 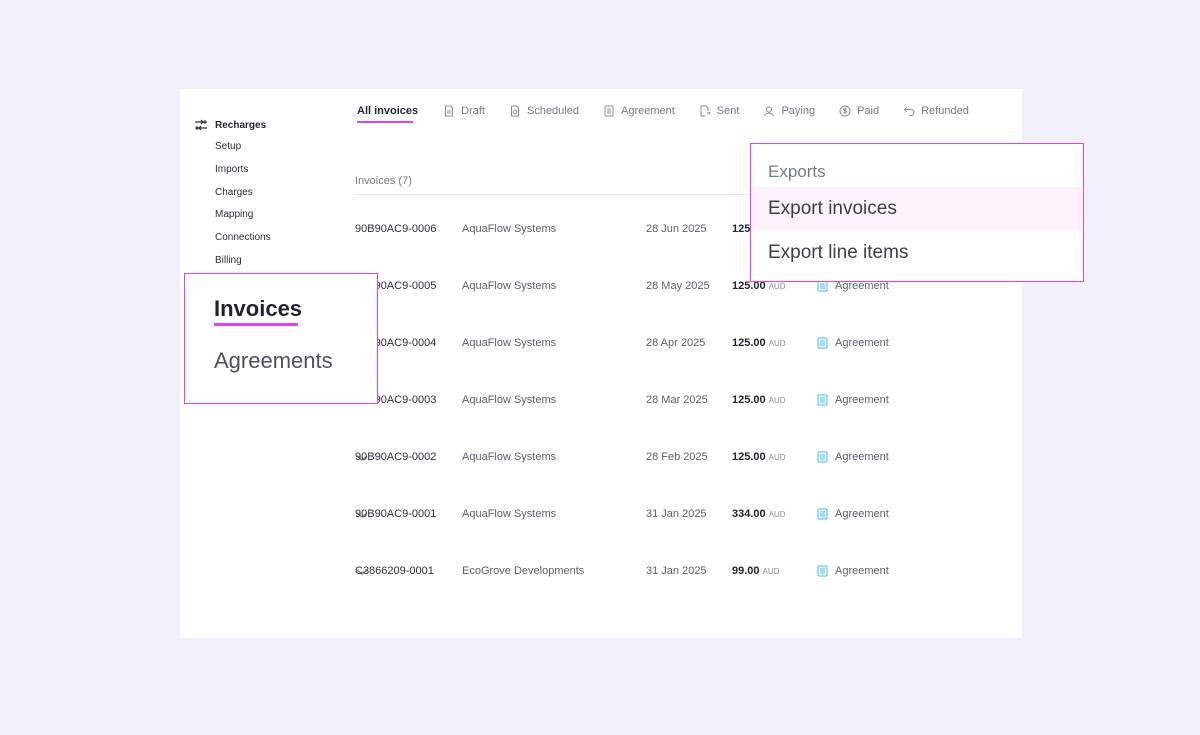 I want to click on tab-label: Agreement, so click(x=647, y=111).